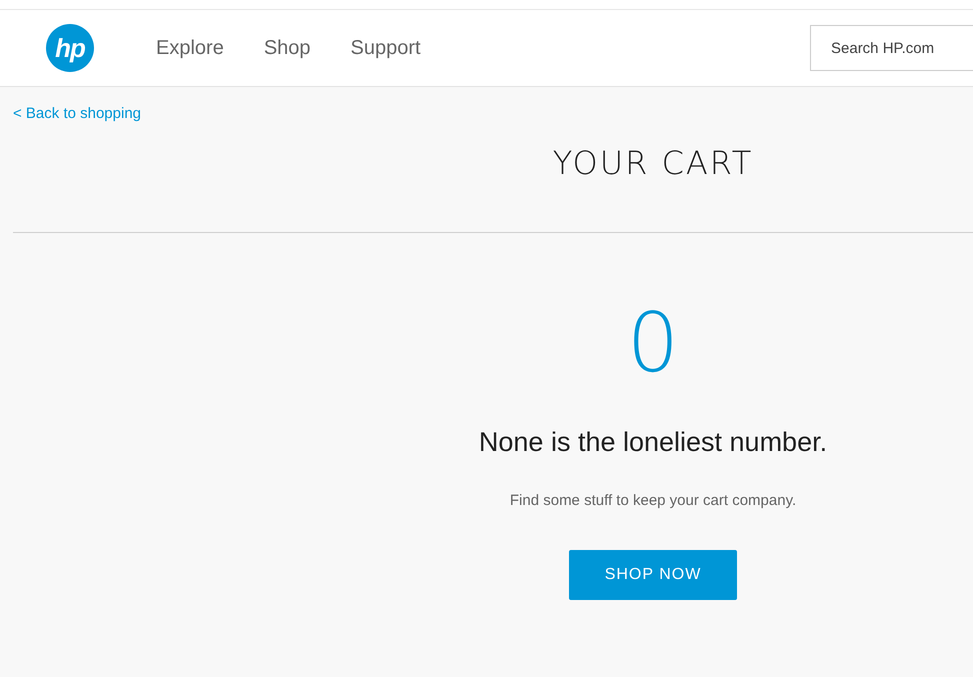  I want to click on nav-link: Explore, so click(190, 48).